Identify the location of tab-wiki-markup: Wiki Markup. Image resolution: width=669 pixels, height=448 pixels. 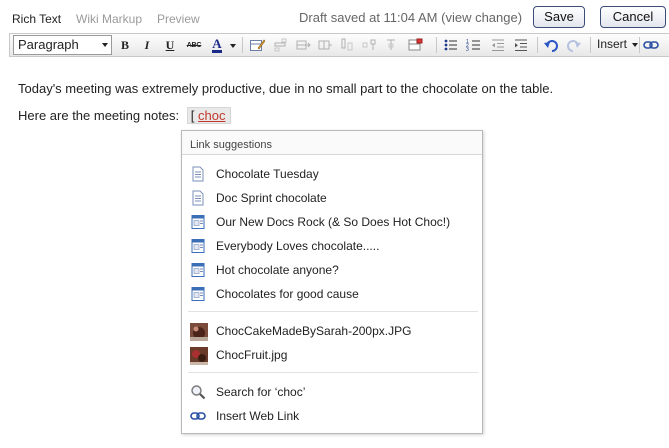
(109, 19).